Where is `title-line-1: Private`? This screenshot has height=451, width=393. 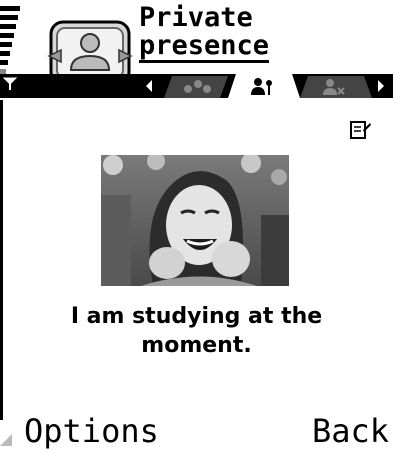
title-line-1: Private is located at coordinates (196, 17).